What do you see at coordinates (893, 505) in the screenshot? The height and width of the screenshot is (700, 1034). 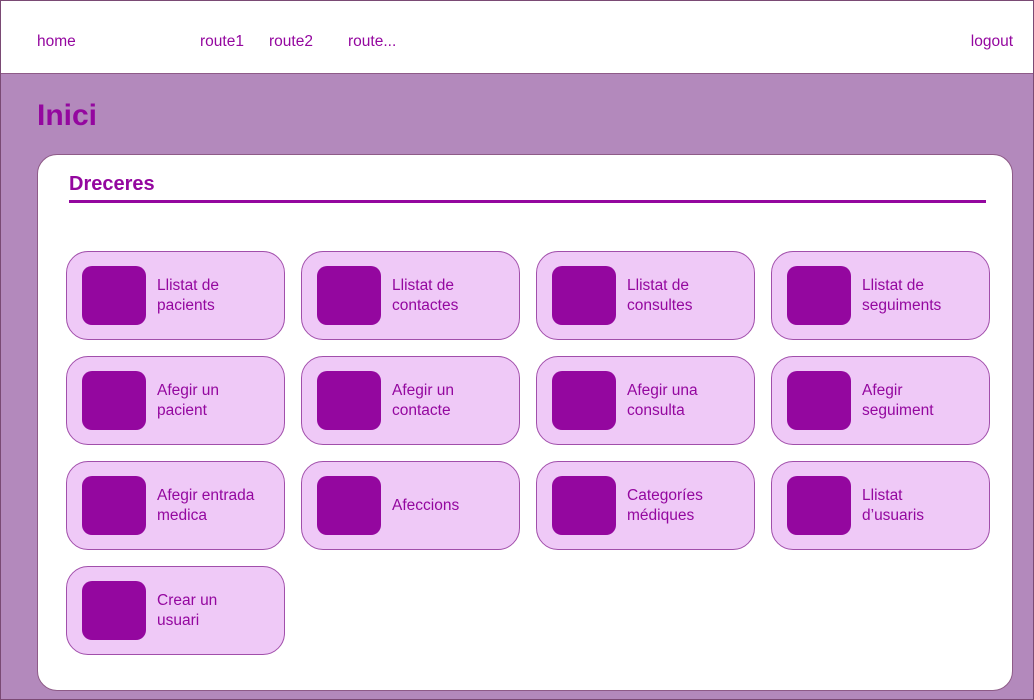 I see `shortcut-label: Llistat d’usuaris` at bounding box center [893, 505].